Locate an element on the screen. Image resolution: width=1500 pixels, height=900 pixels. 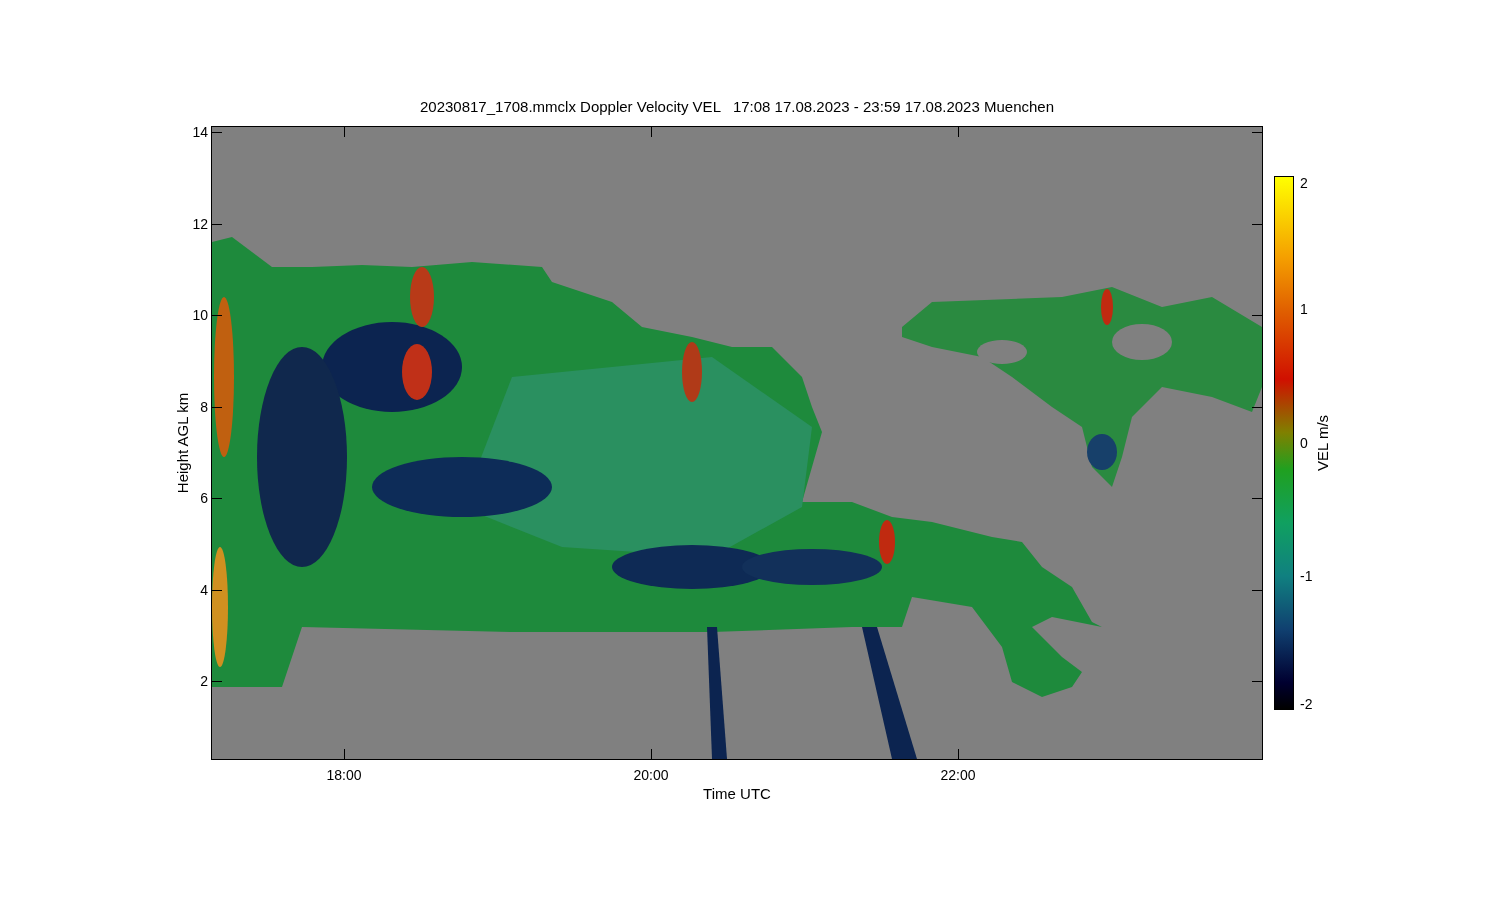
y-tick-label: 4 is located at coordinates (204, 589).